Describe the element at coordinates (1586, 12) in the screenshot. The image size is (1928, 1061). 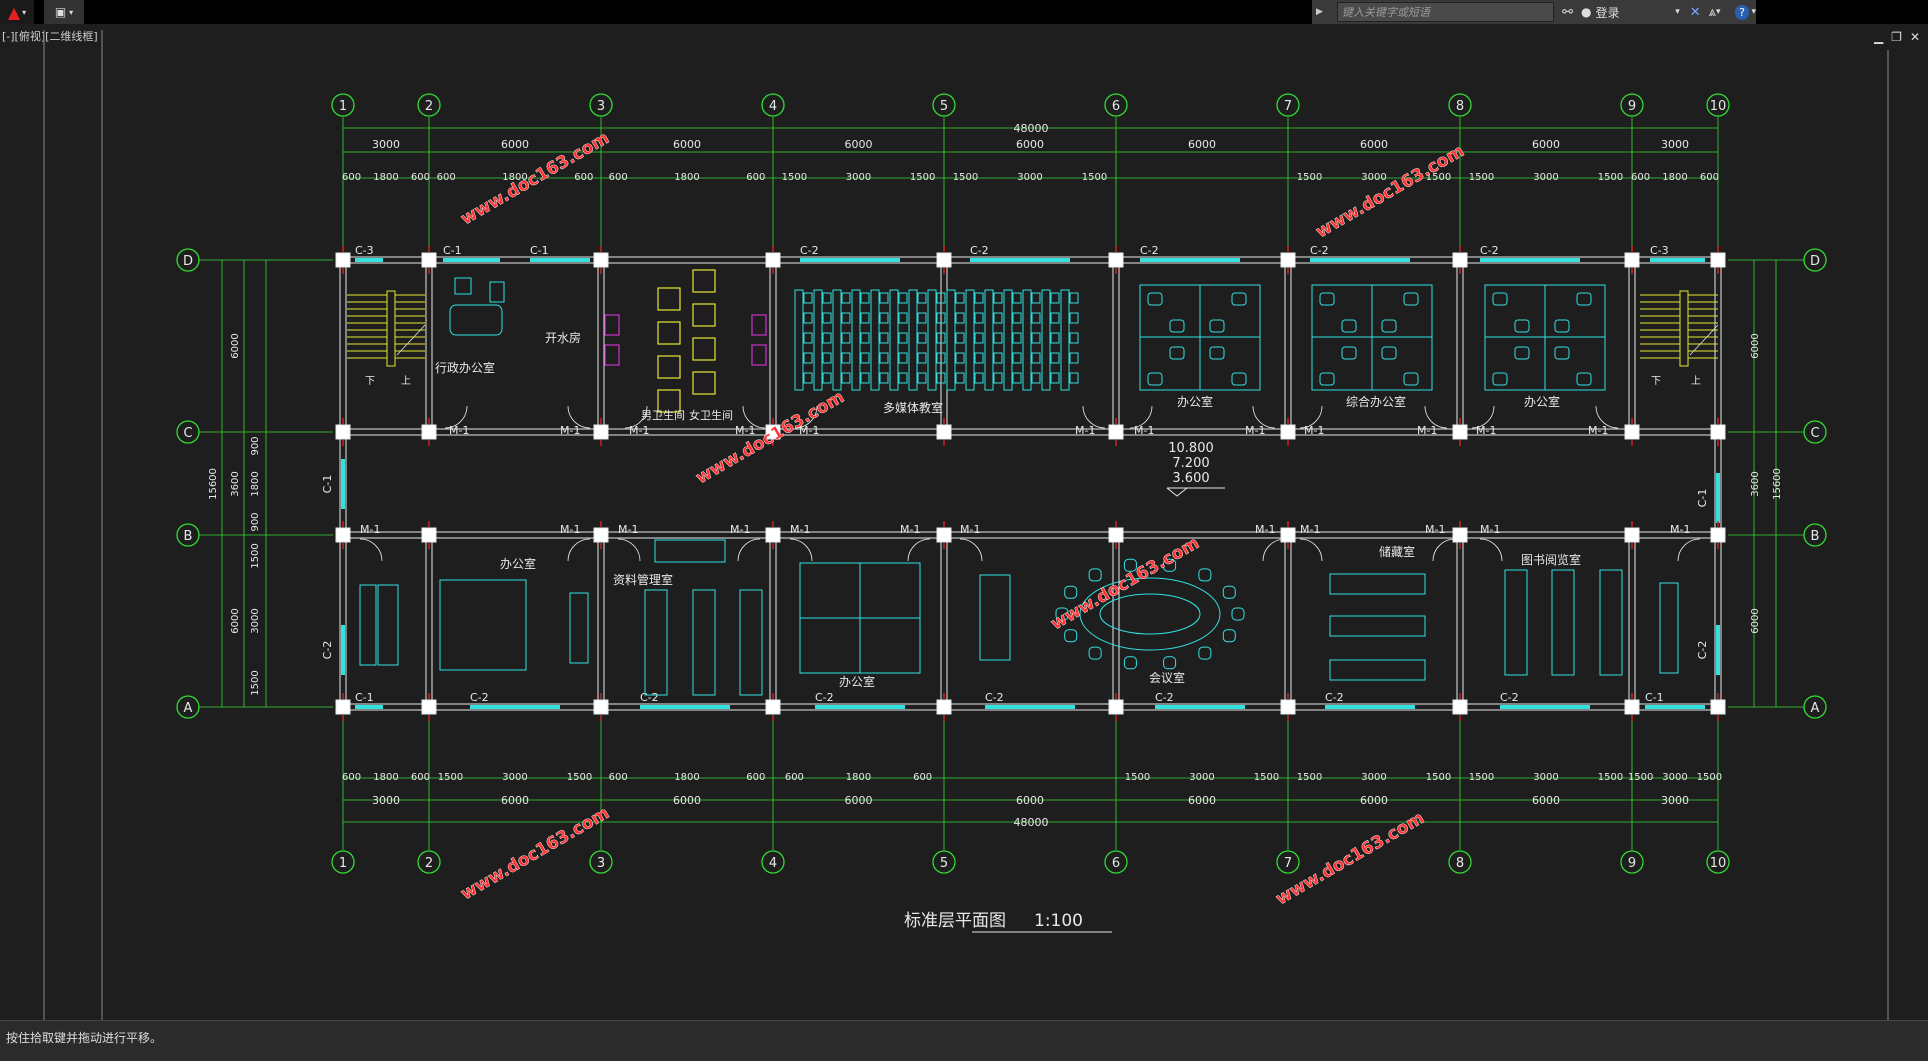
I see `user-icon: ●` at that location.